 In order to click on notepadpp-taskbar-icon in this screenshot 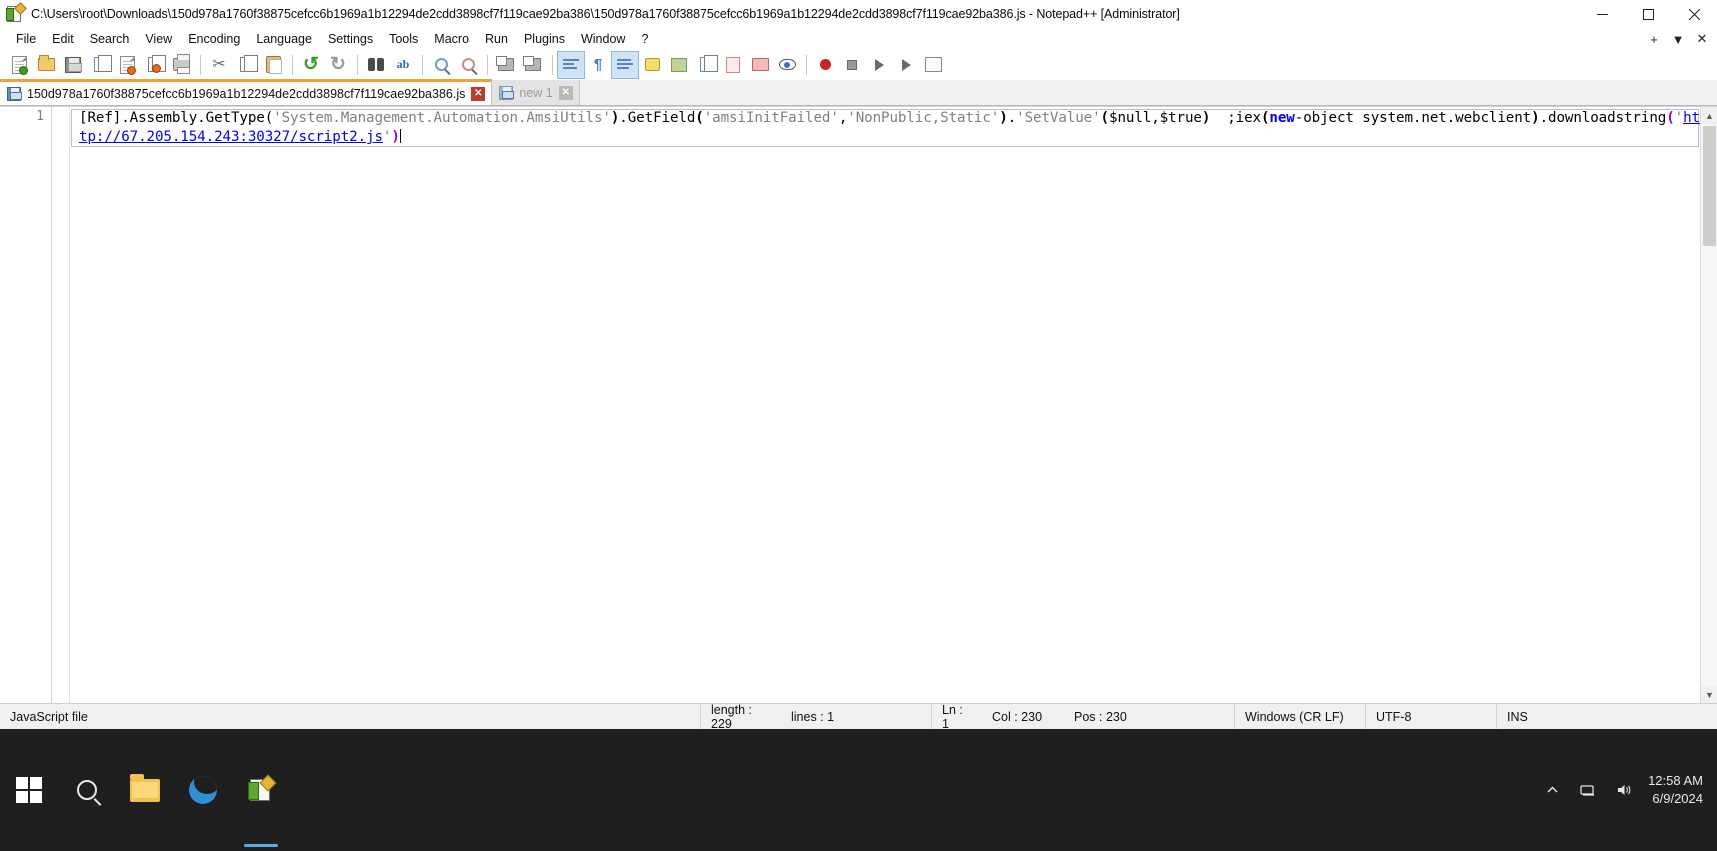, I will do `click(261, 790)`.